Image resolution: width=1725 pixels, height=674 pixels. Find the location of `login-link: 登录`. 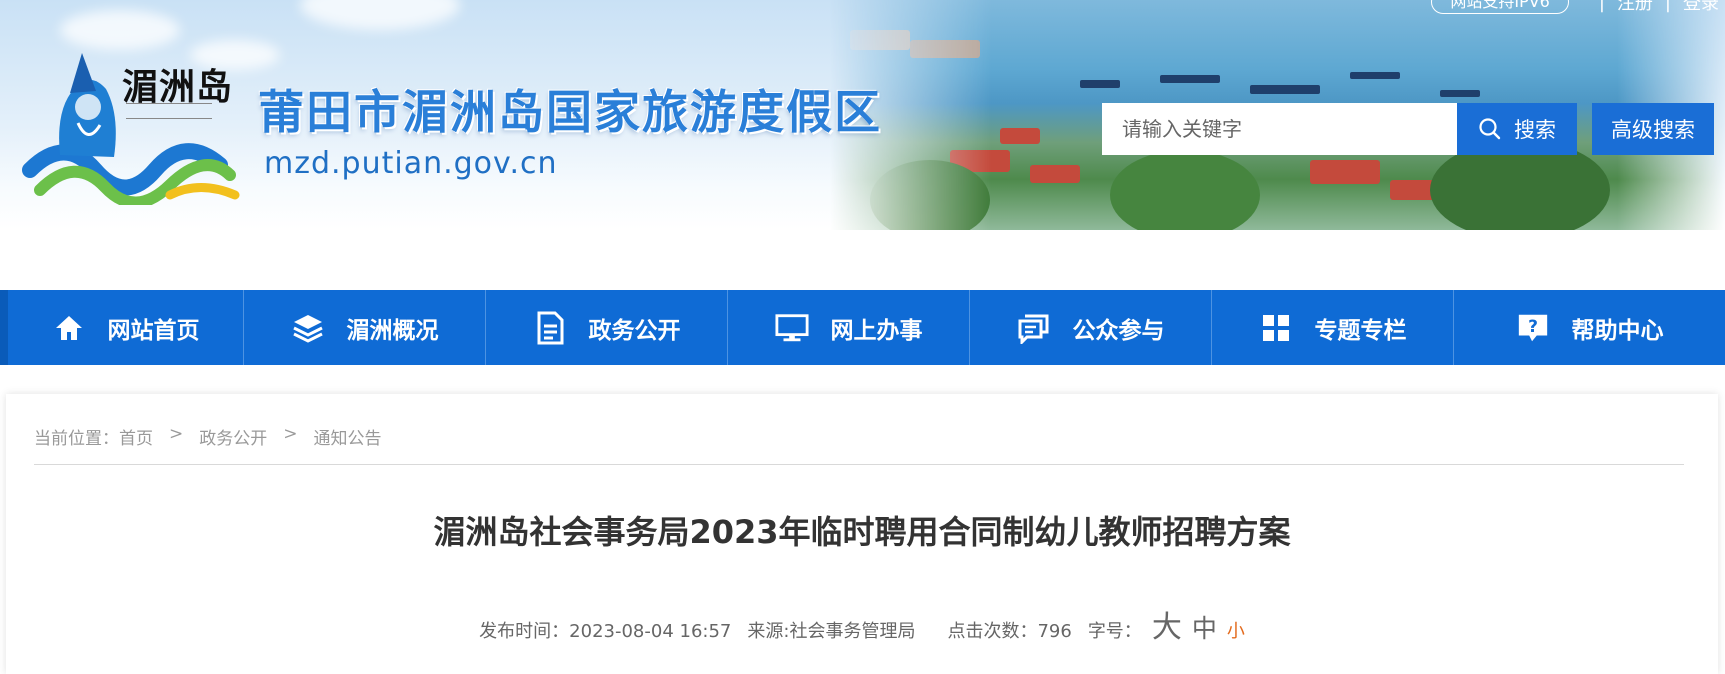

login-link: 登录 is located at coordinates (1701, 7).